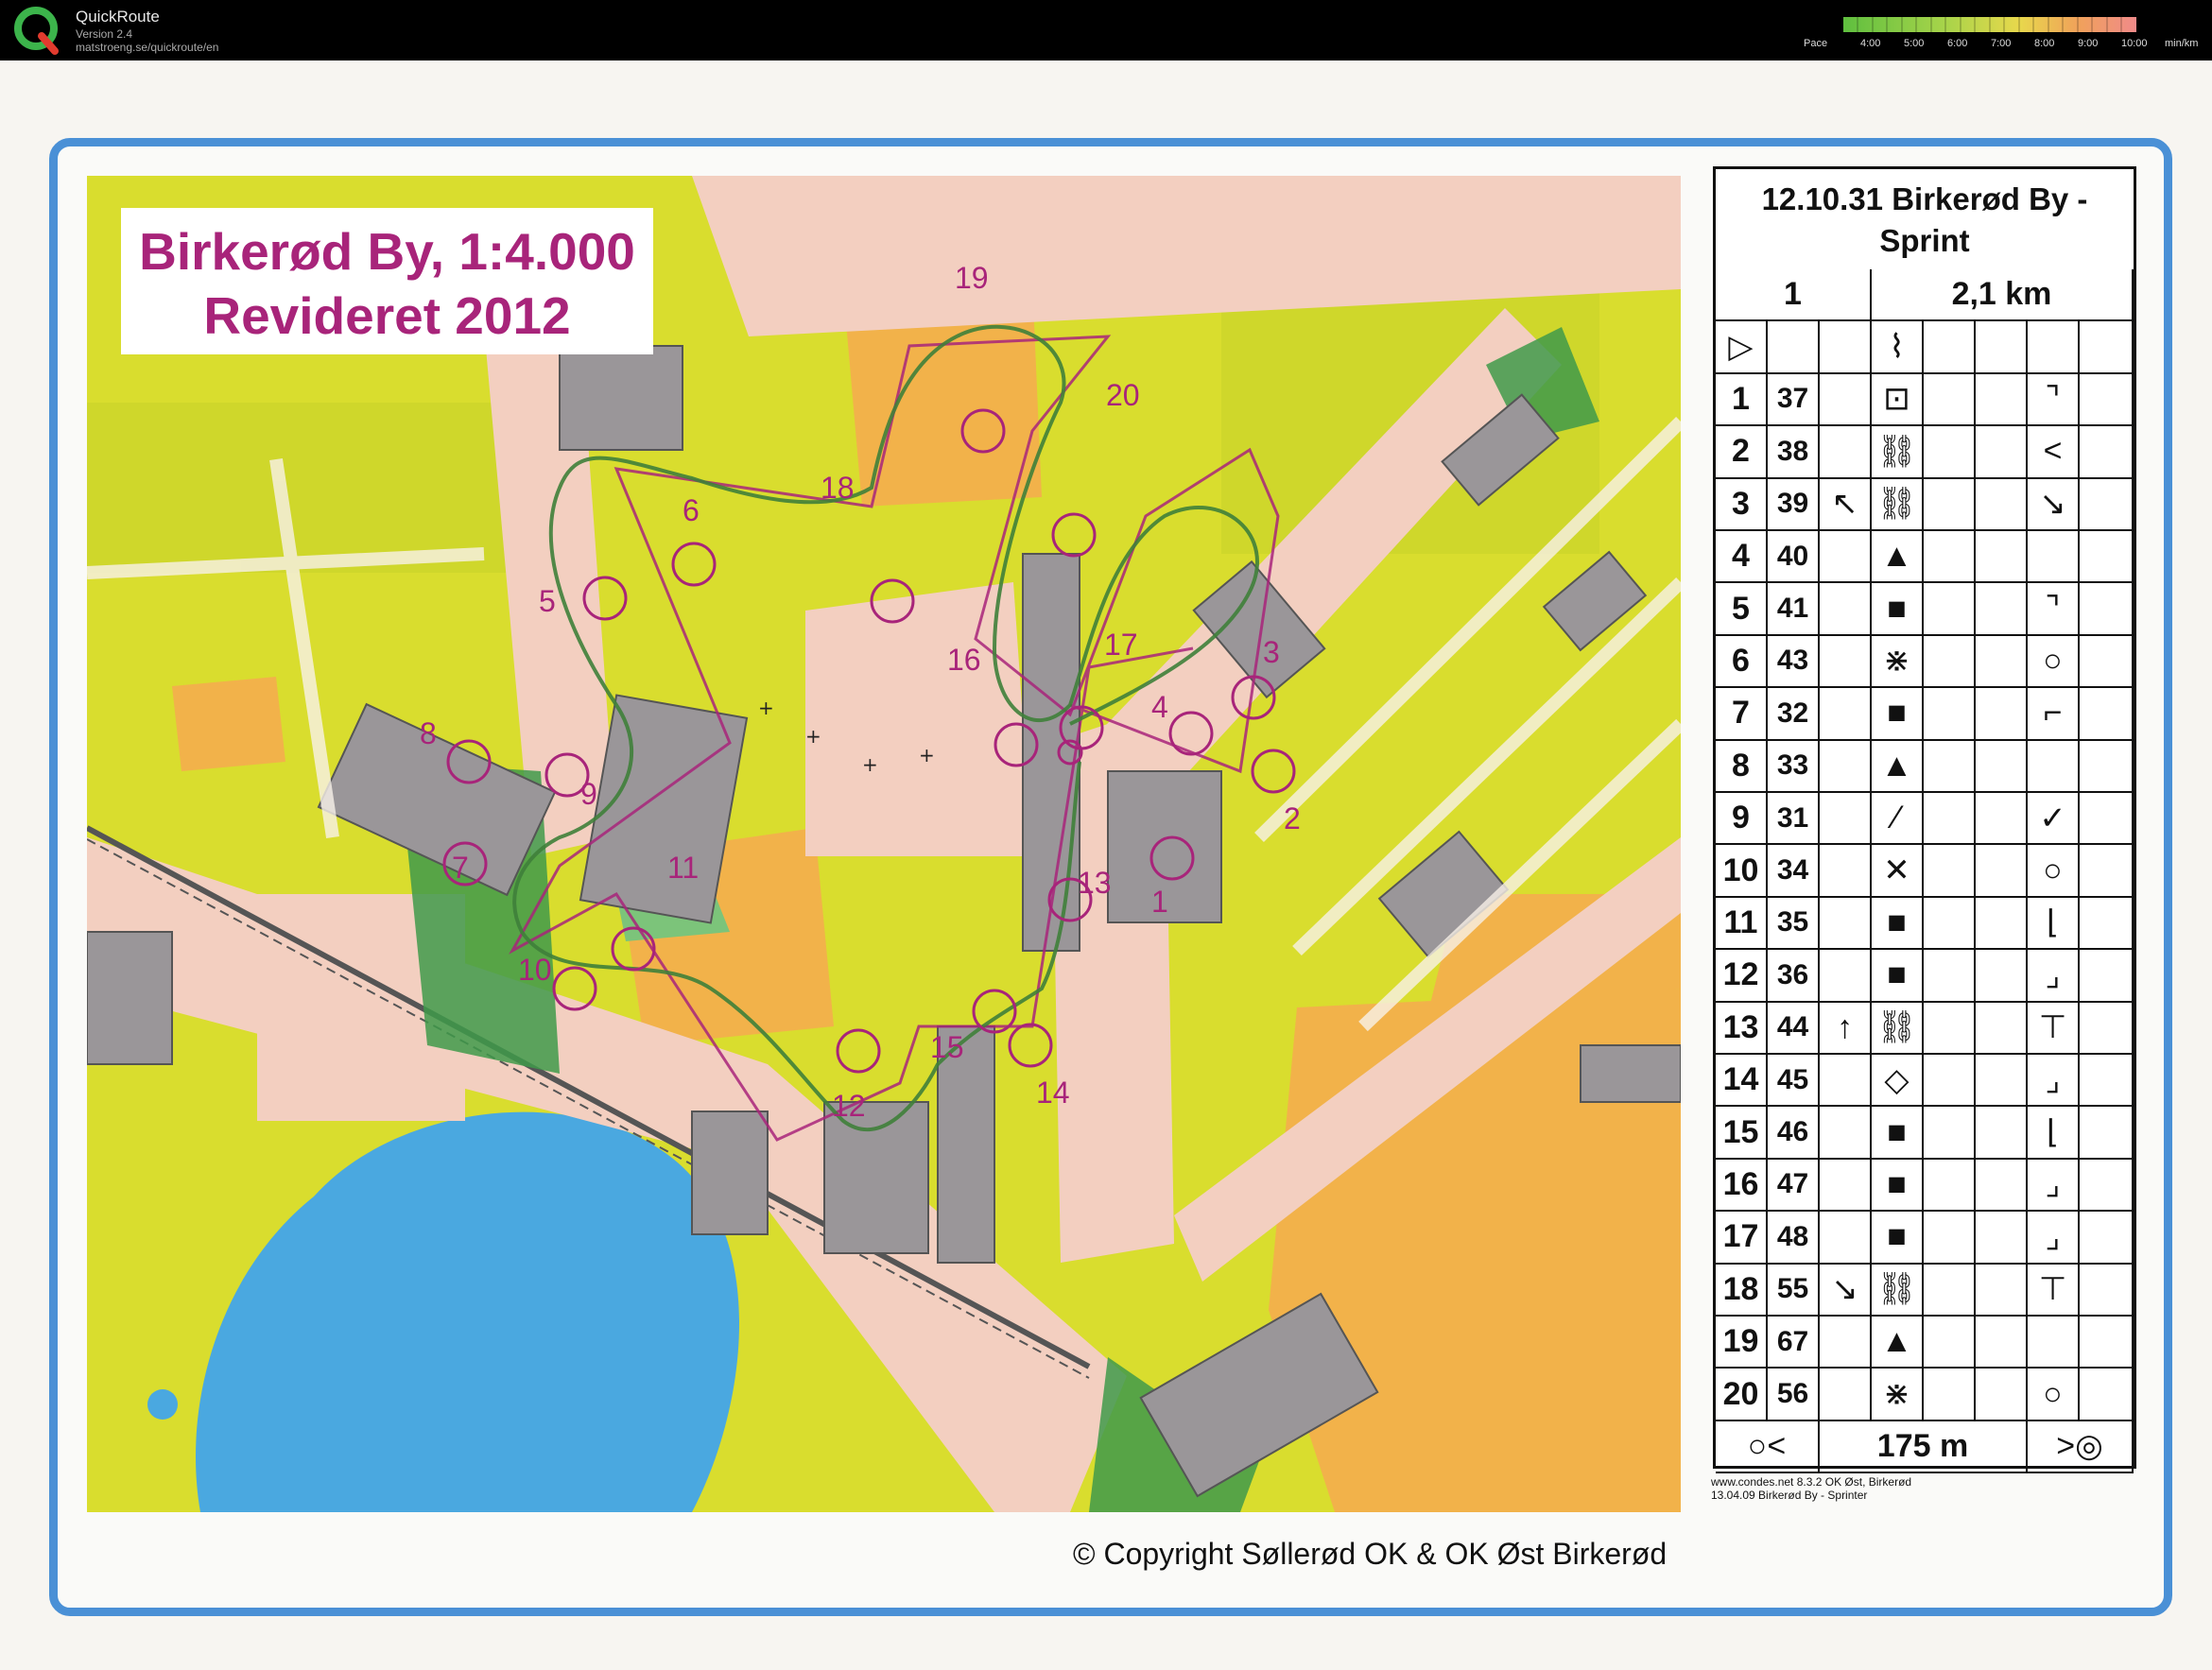 The image size is (2212, 1670). What do you see at coordinates (1794, 1238) in the screenshot?
I see `control-code: 48` at bounding box center [1794, 1238].